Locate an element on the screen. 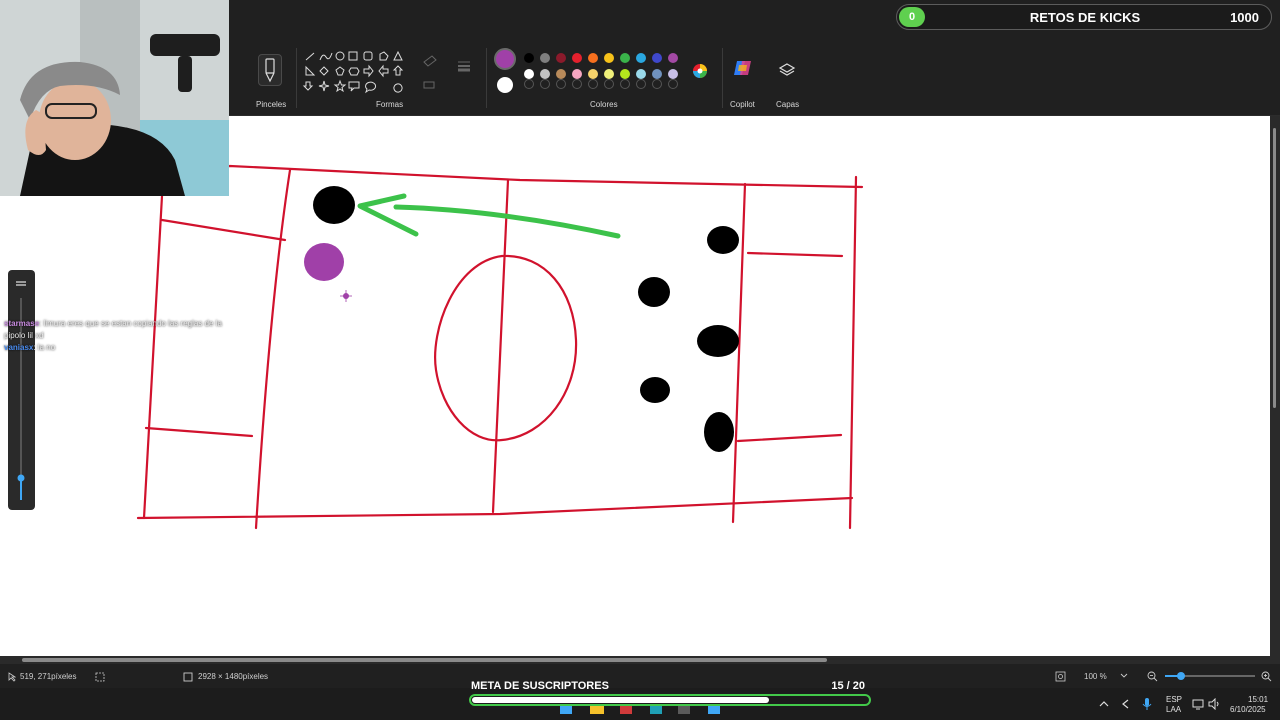  shapes-label: Formas is located at coordinates (390, 104).